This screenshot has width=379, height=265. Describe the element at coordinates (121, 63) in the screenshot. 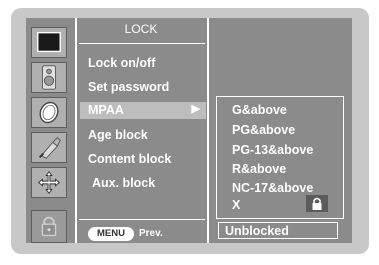

I see `menu-item-lock-on-off: Lock on/off` at that location.